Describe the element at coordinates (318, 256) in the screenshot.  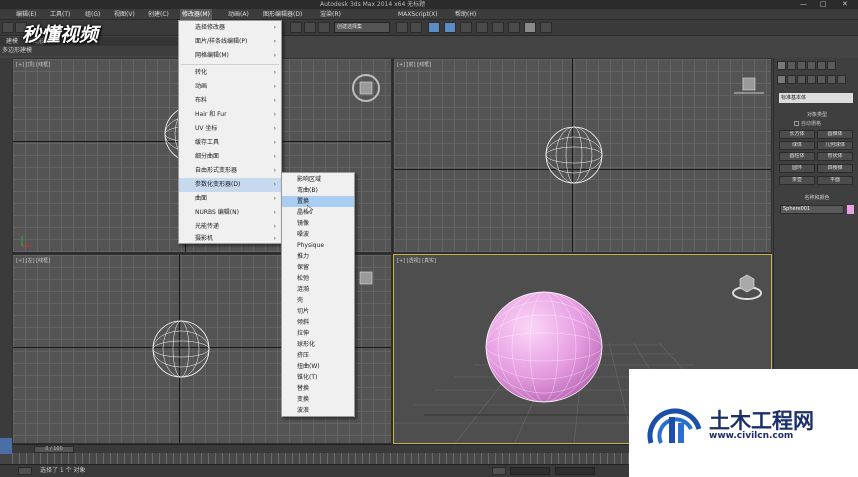
I see `submenu-item-push: 推力` at that location.